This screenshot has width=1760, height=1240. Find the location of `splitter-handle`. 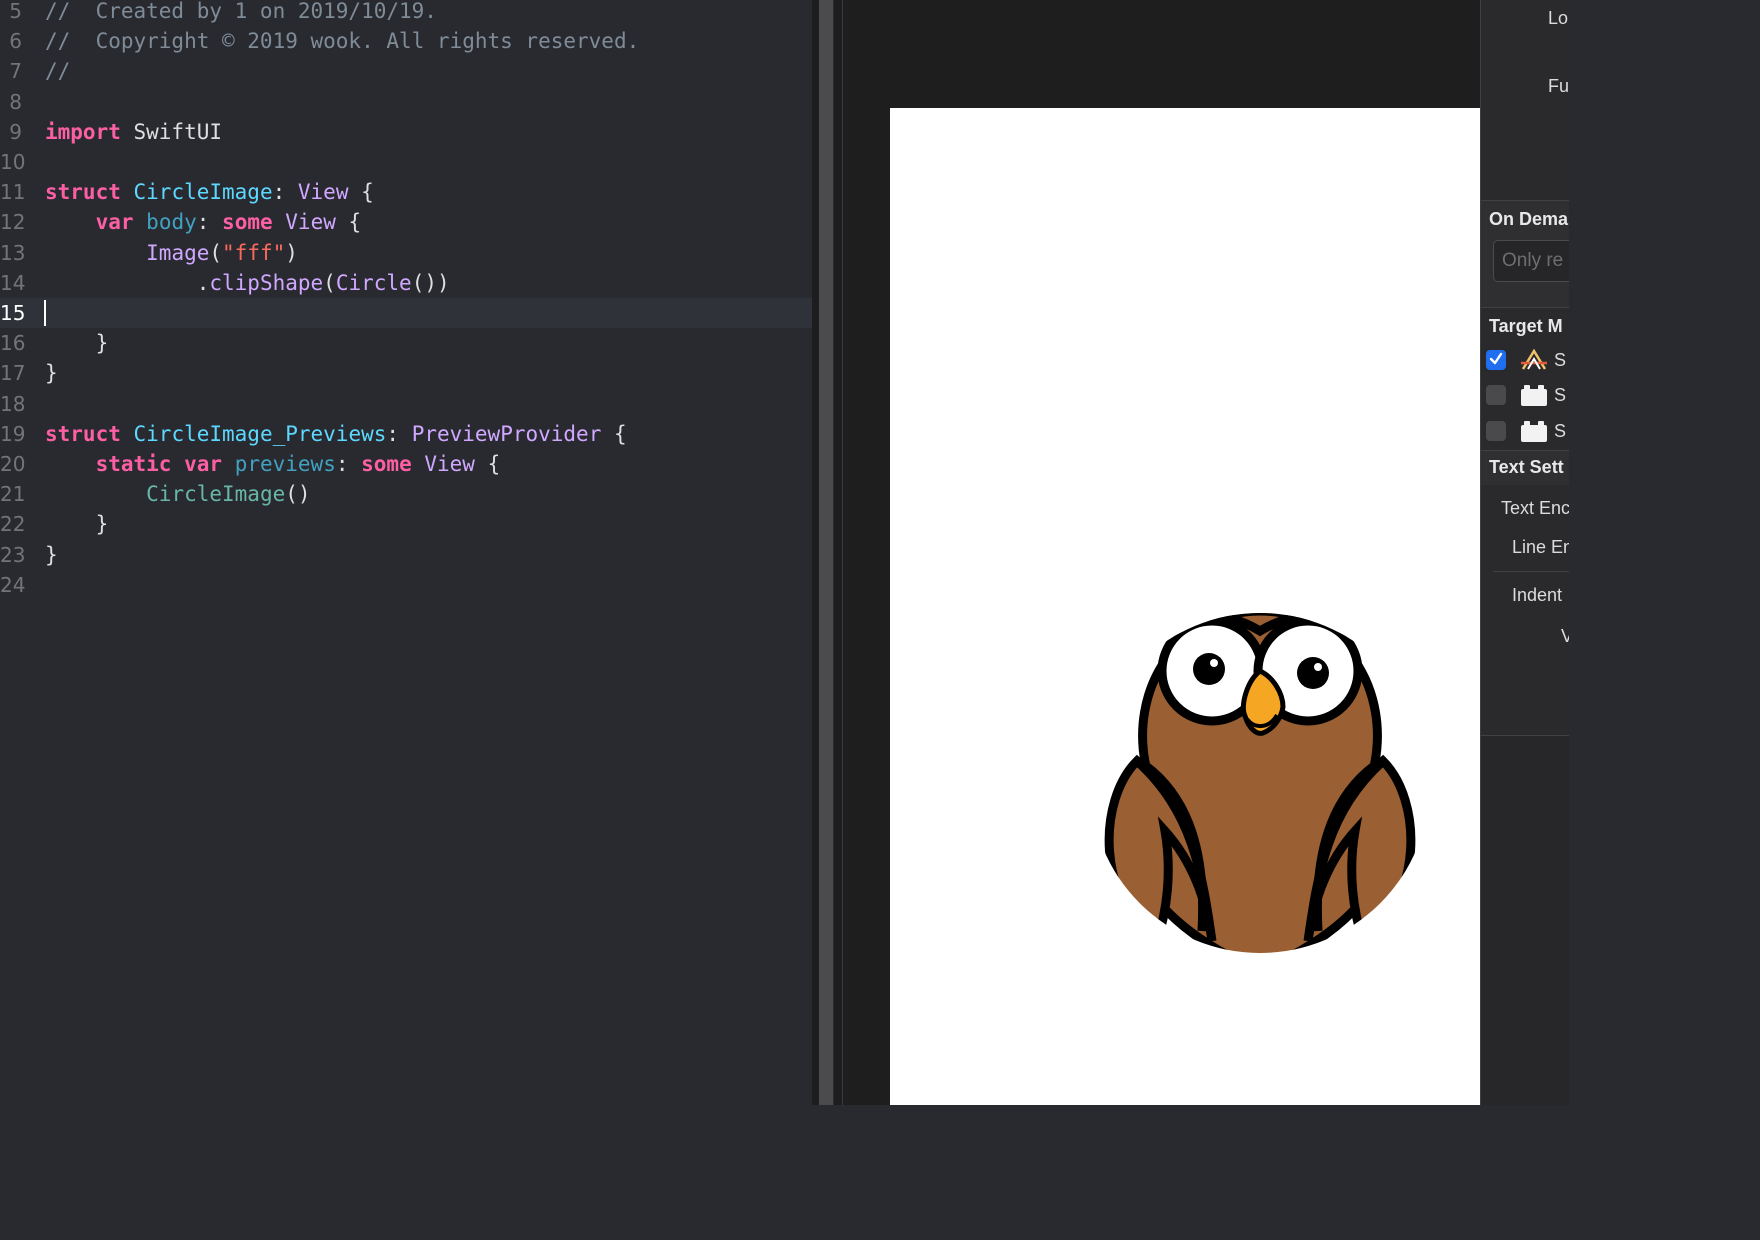

splitter-handle is located at coordinates (826, 552).